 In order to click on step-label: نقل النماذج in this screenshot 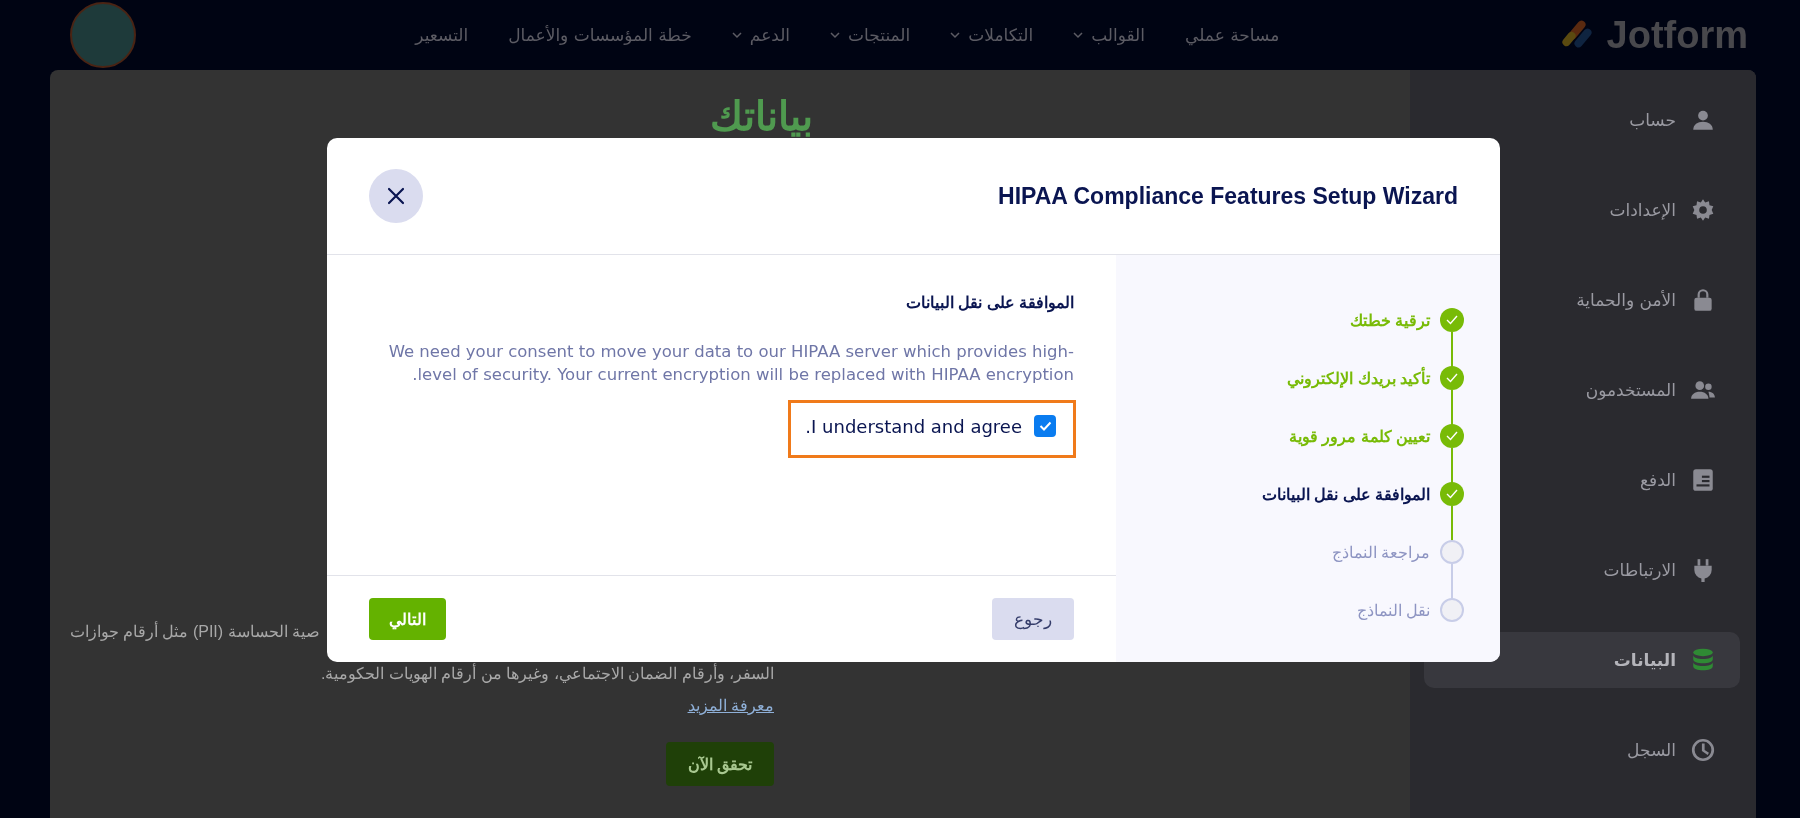, I will do `click(1393, 610)`.